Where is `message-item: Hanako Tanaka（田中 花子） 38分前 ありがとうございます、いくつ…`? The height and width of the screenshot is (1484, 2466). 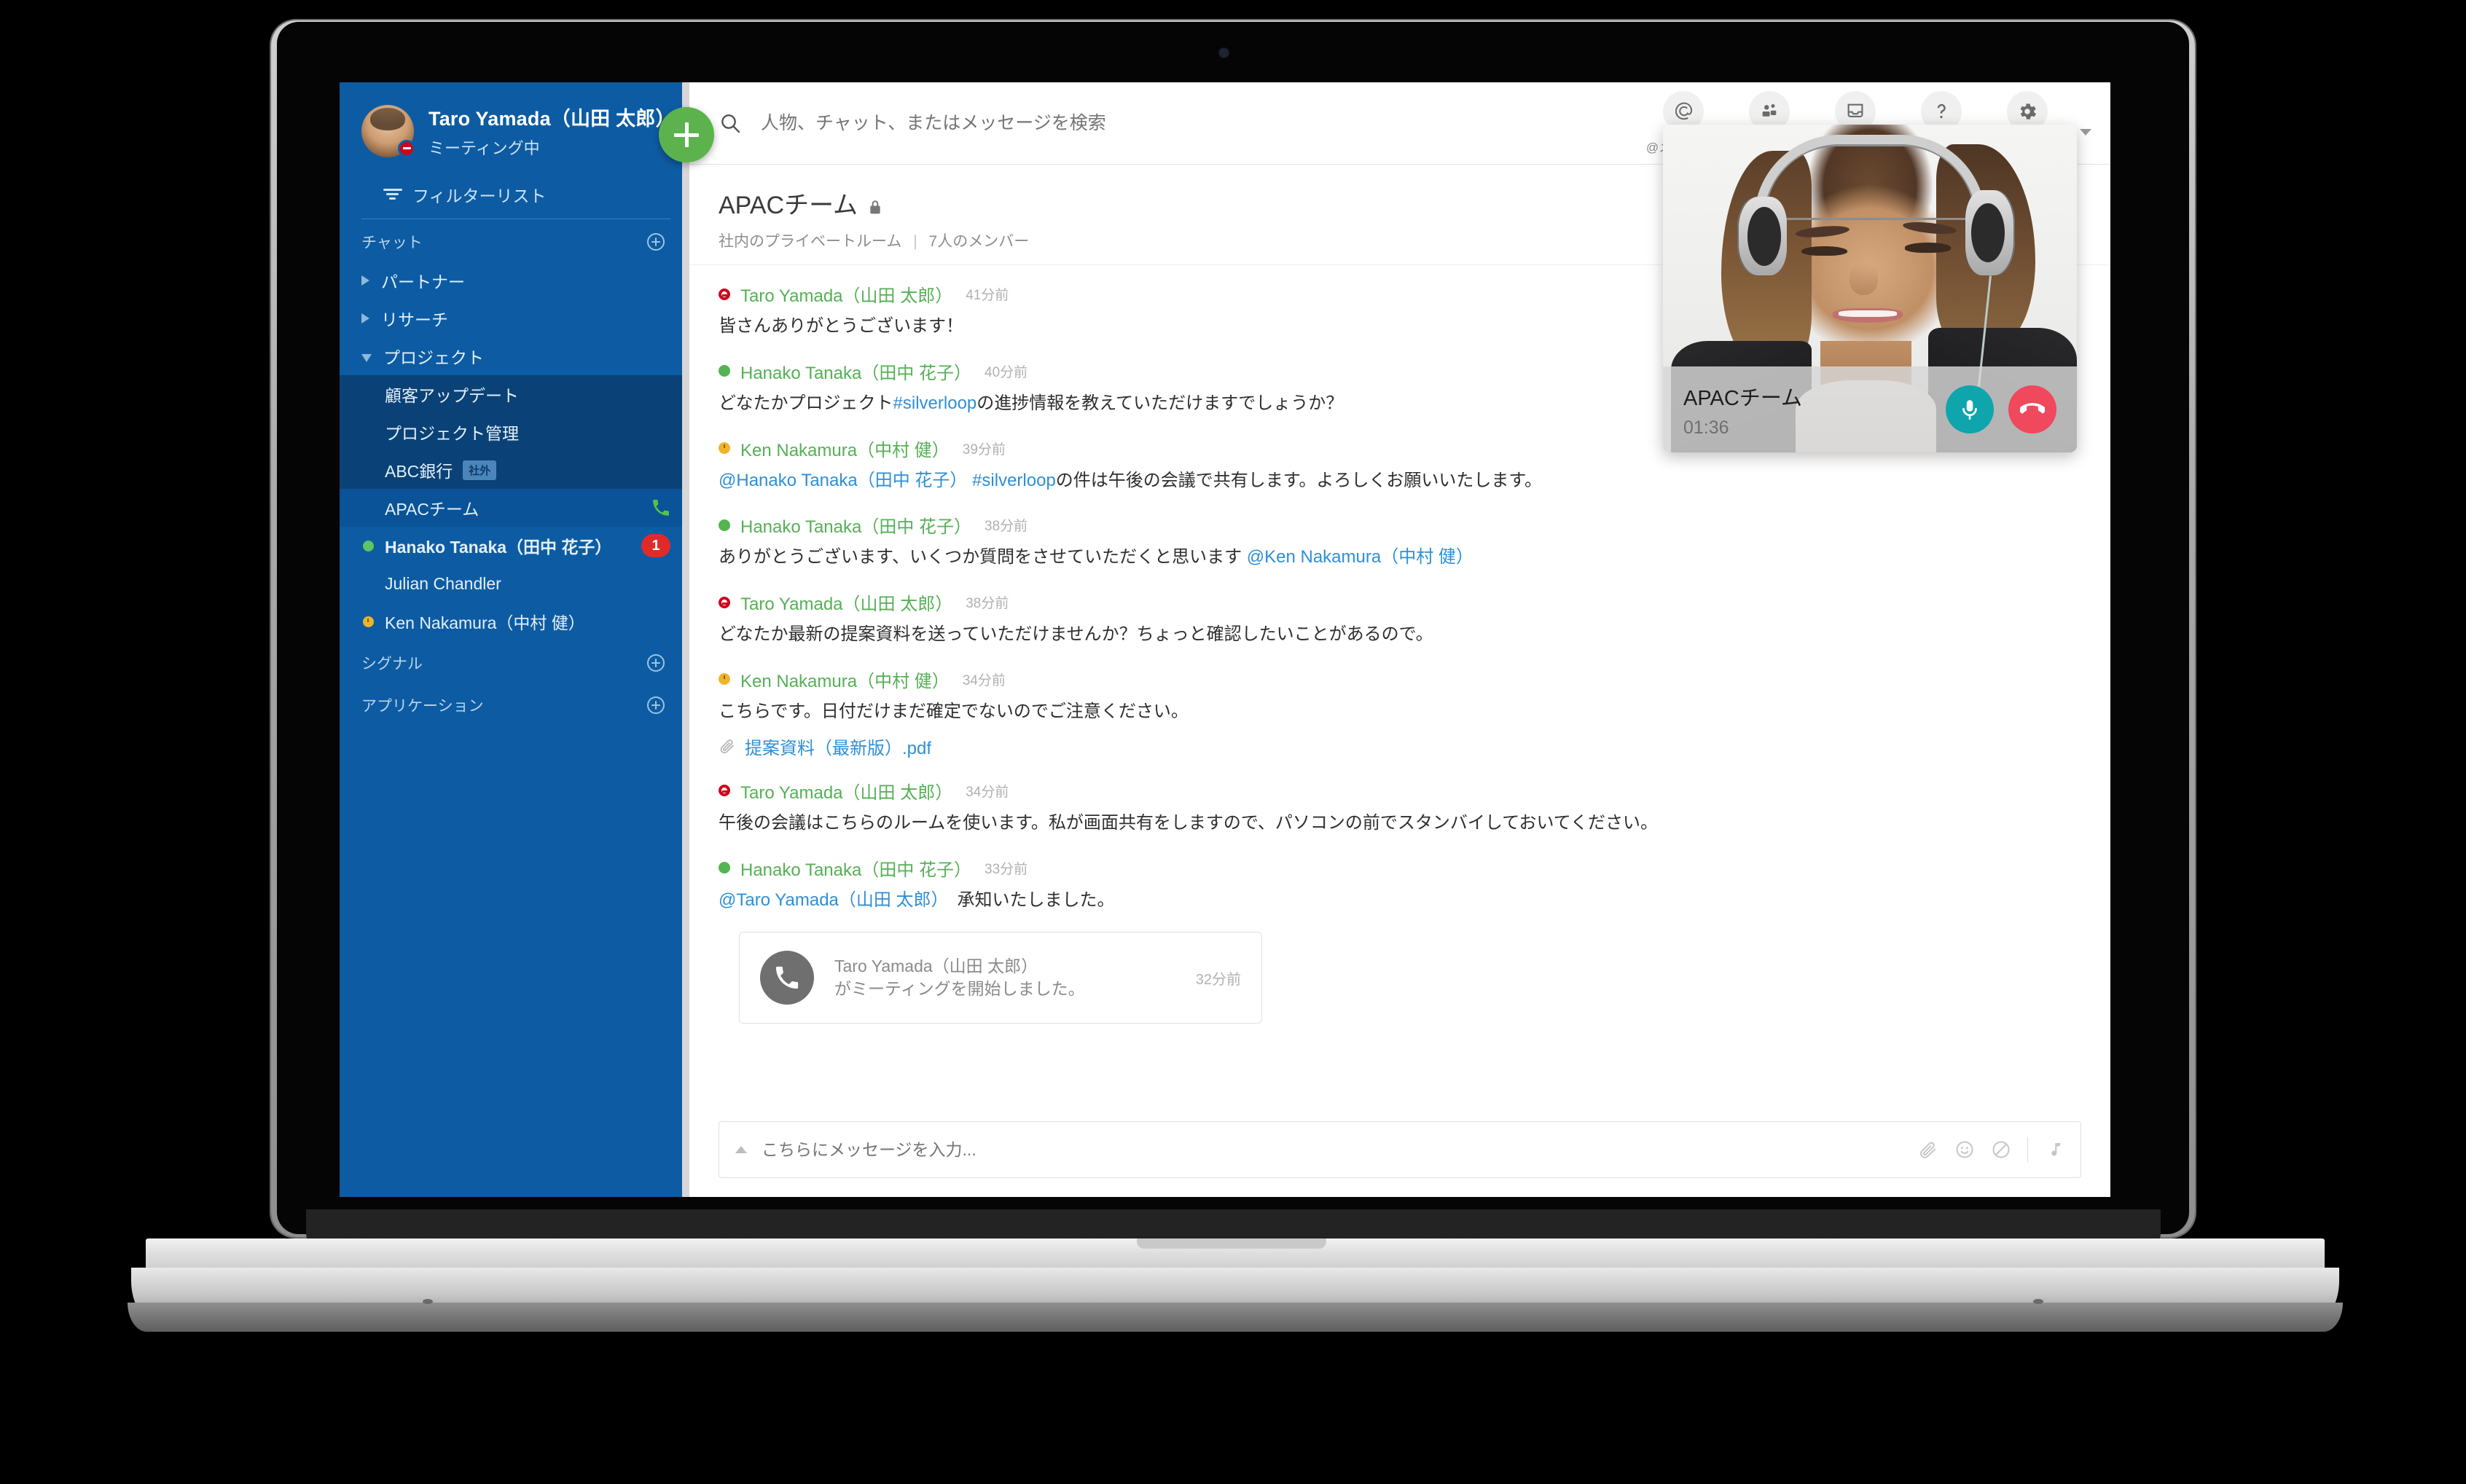 message-item: Hanako Tanaka（田中 花子） 38分前 ありがとうございます、いくつ… is located at coordinates (1400, 541).